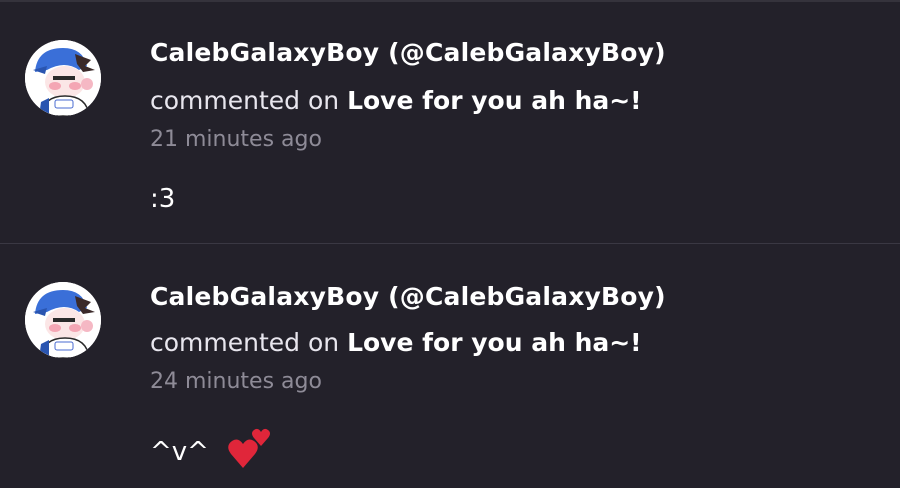 This screenshot has width=900, height=488. Describe the element at coordinates (236, 381) in the screenshot. I see `comment-timestamp: 24 minutes ago` at that location.